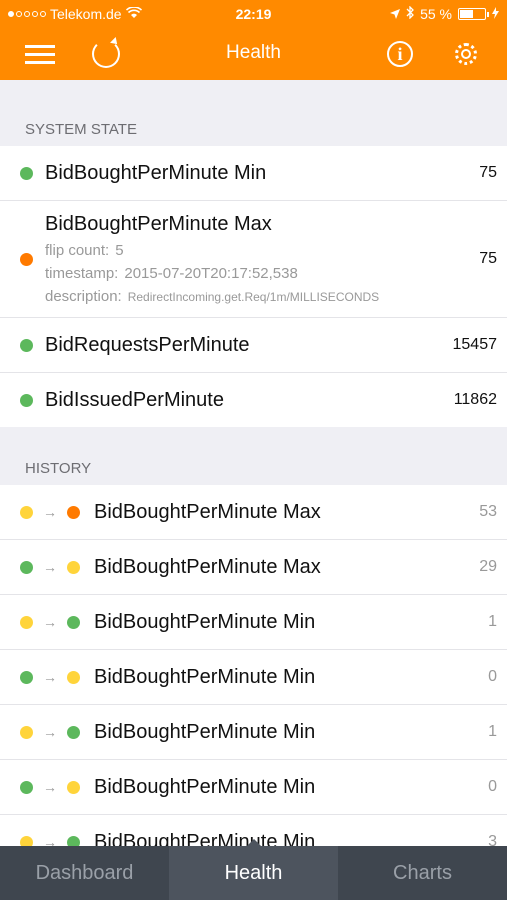  I want to click on history-row: → BidBoughtPerMinute Max 53, so click(253, 512).